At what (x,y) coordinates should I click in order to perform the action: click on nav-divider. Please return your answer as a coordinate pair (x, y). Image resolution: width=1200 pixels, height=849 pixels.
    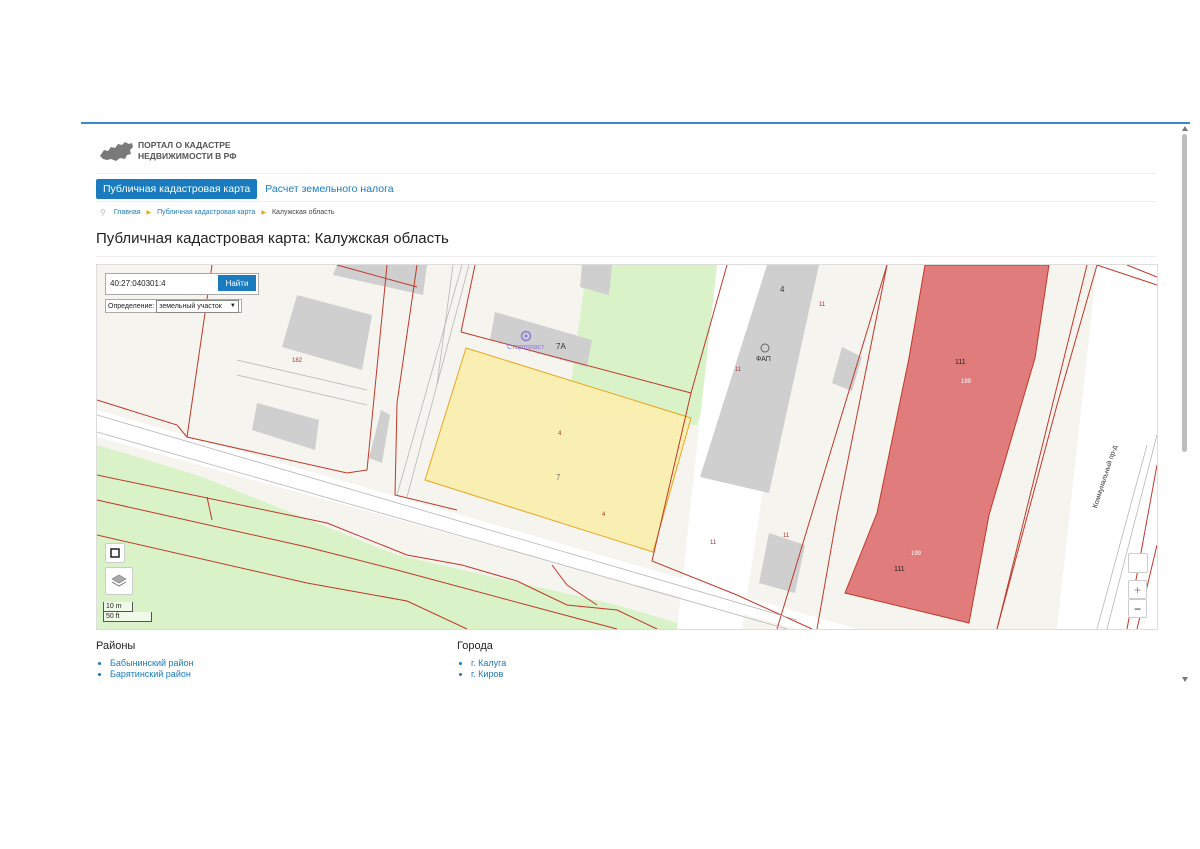
    Looking at the image, I should click on (626, 201).